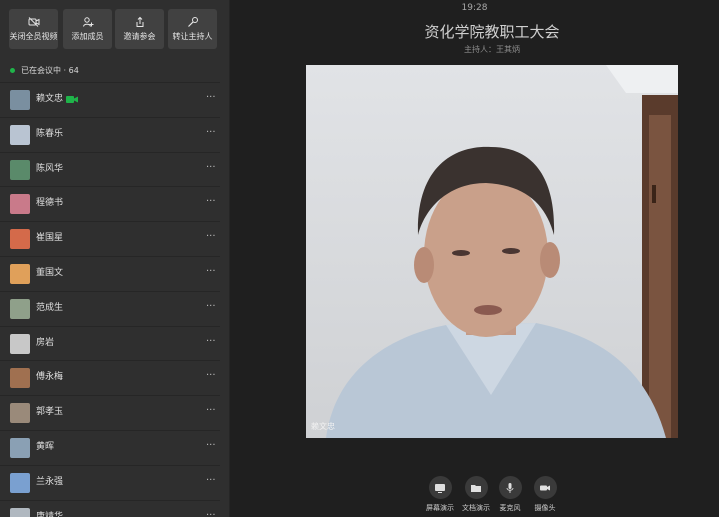  I want to click on participant-row: 陈春乐 ···, so click(110, 133).